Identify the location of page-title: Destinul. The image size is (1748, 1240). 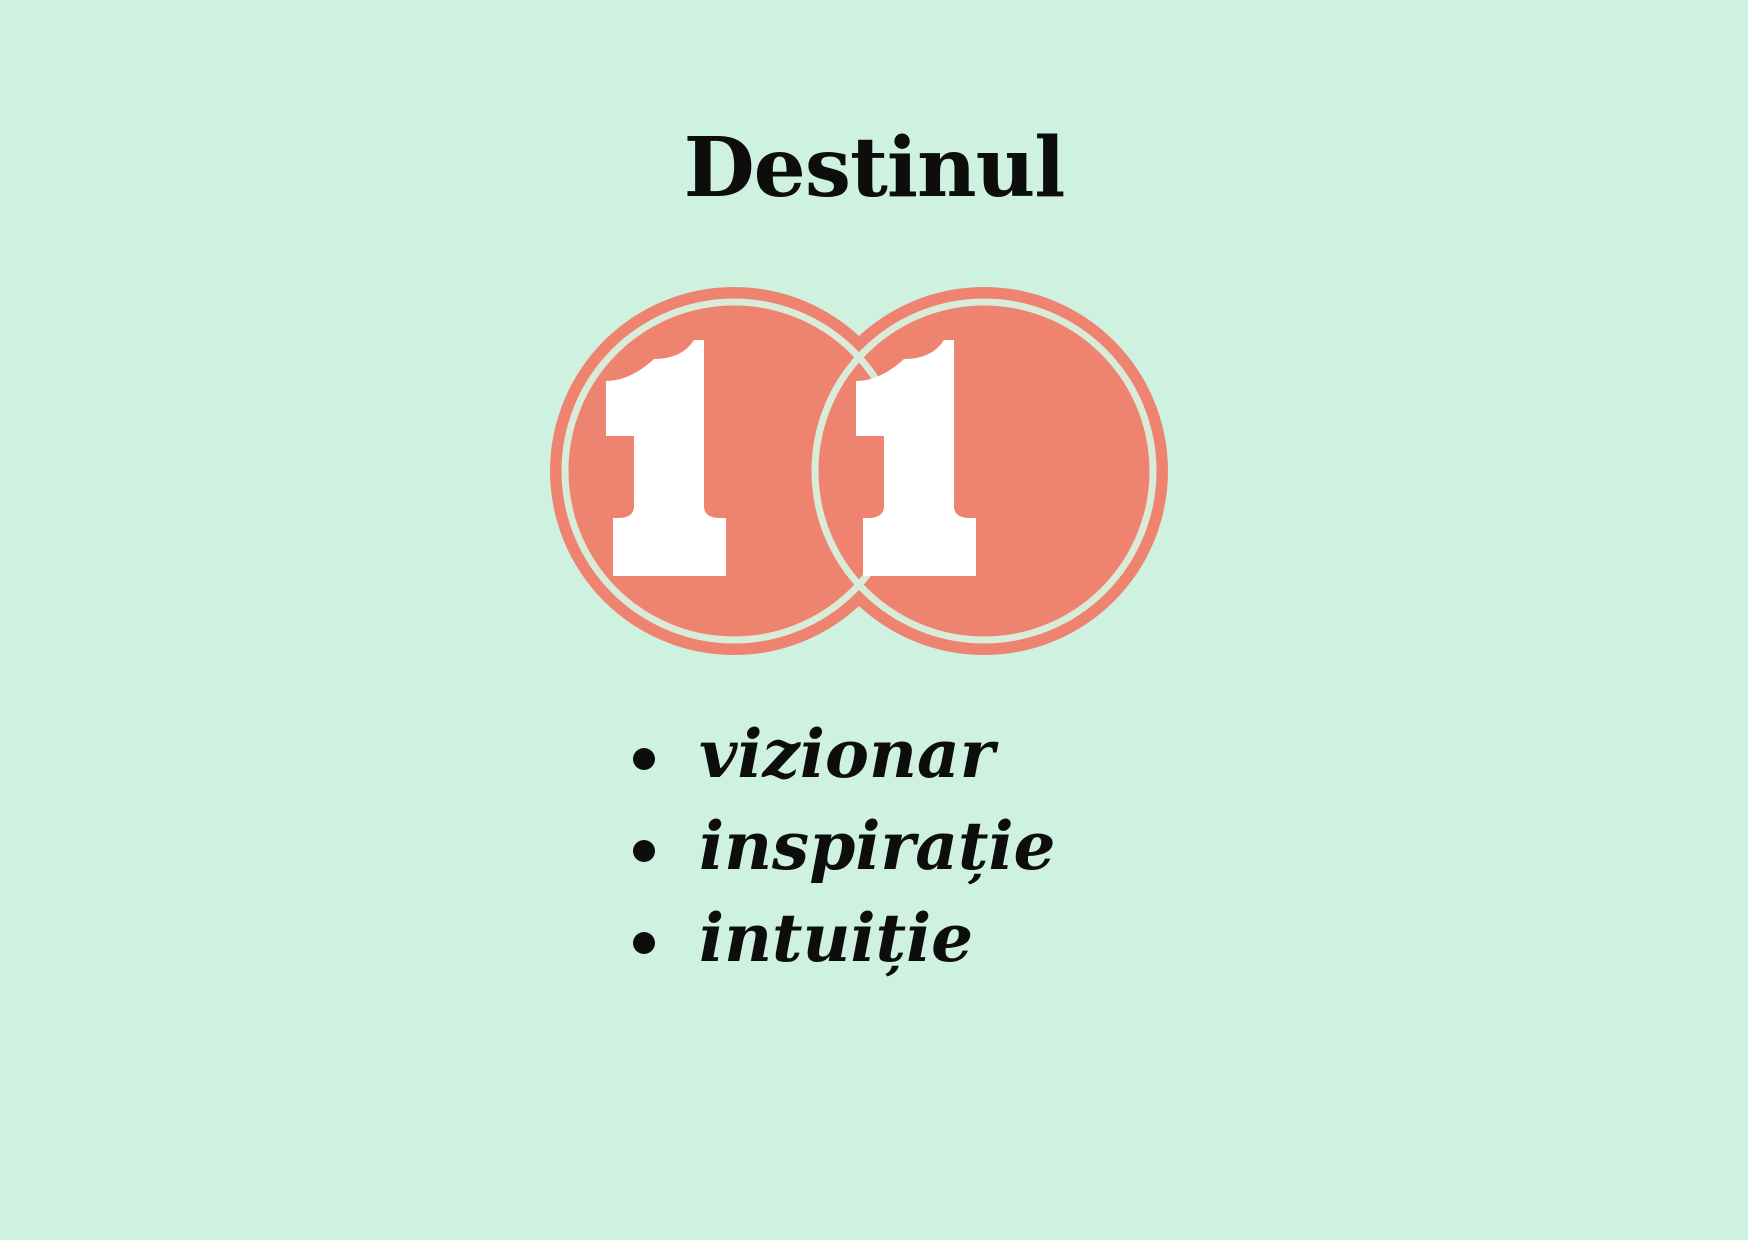
(874, 168).